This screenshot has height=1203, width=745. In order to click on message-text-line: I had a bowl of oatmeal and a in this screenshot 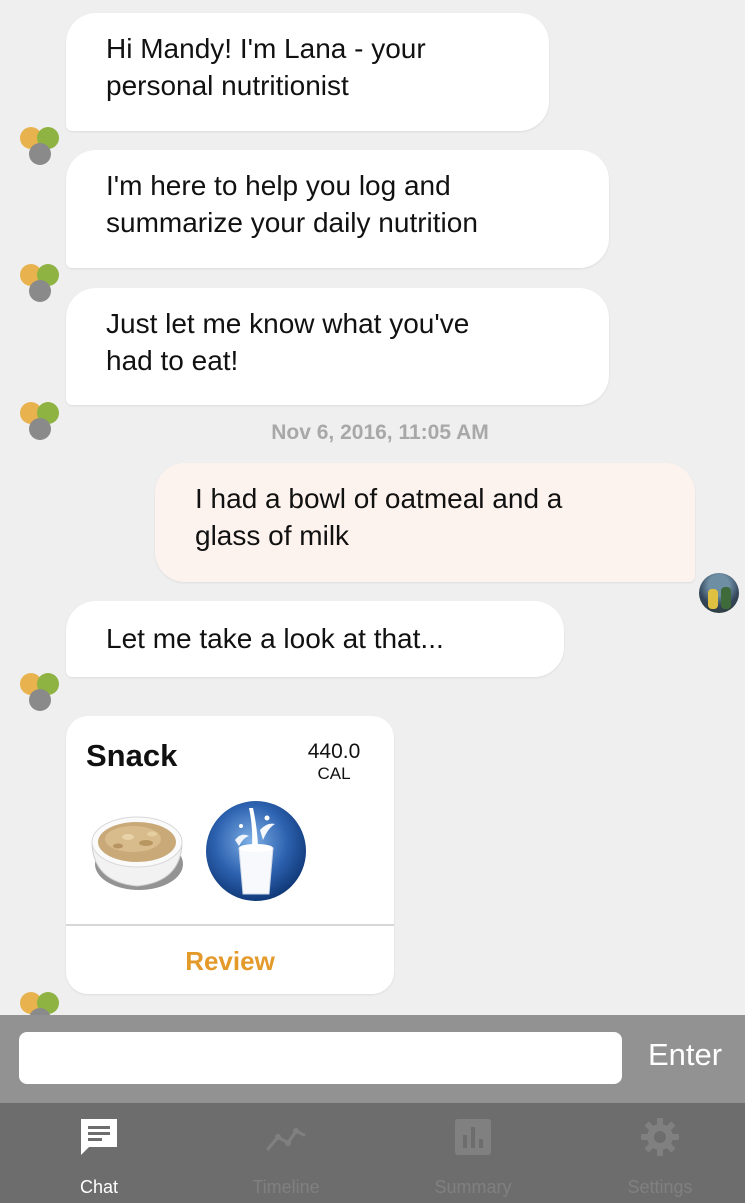, I will do `click(379, 498)`.